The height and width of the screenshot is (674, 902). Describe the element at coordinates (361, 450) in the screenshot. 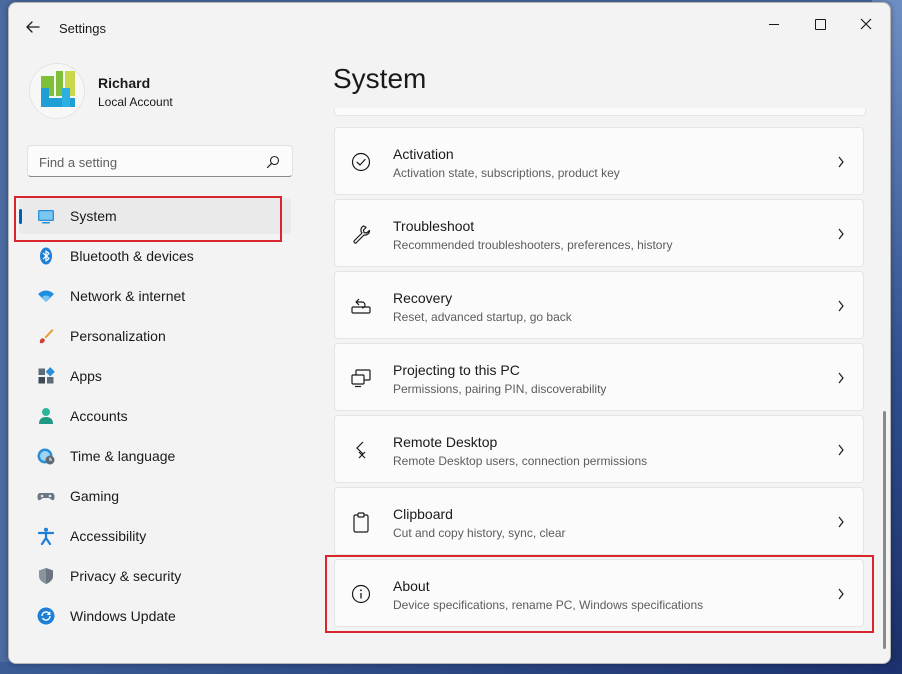

I see `remote-desktop-icon` at that location.